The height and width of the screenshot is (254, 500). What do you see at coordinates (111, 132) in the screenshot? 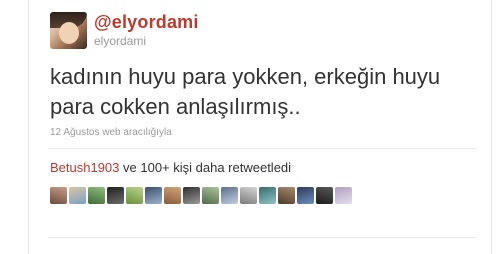
I see `tweet-meta: 12 Ağustos web aracılığıyla` at bounding box center [111, 132].